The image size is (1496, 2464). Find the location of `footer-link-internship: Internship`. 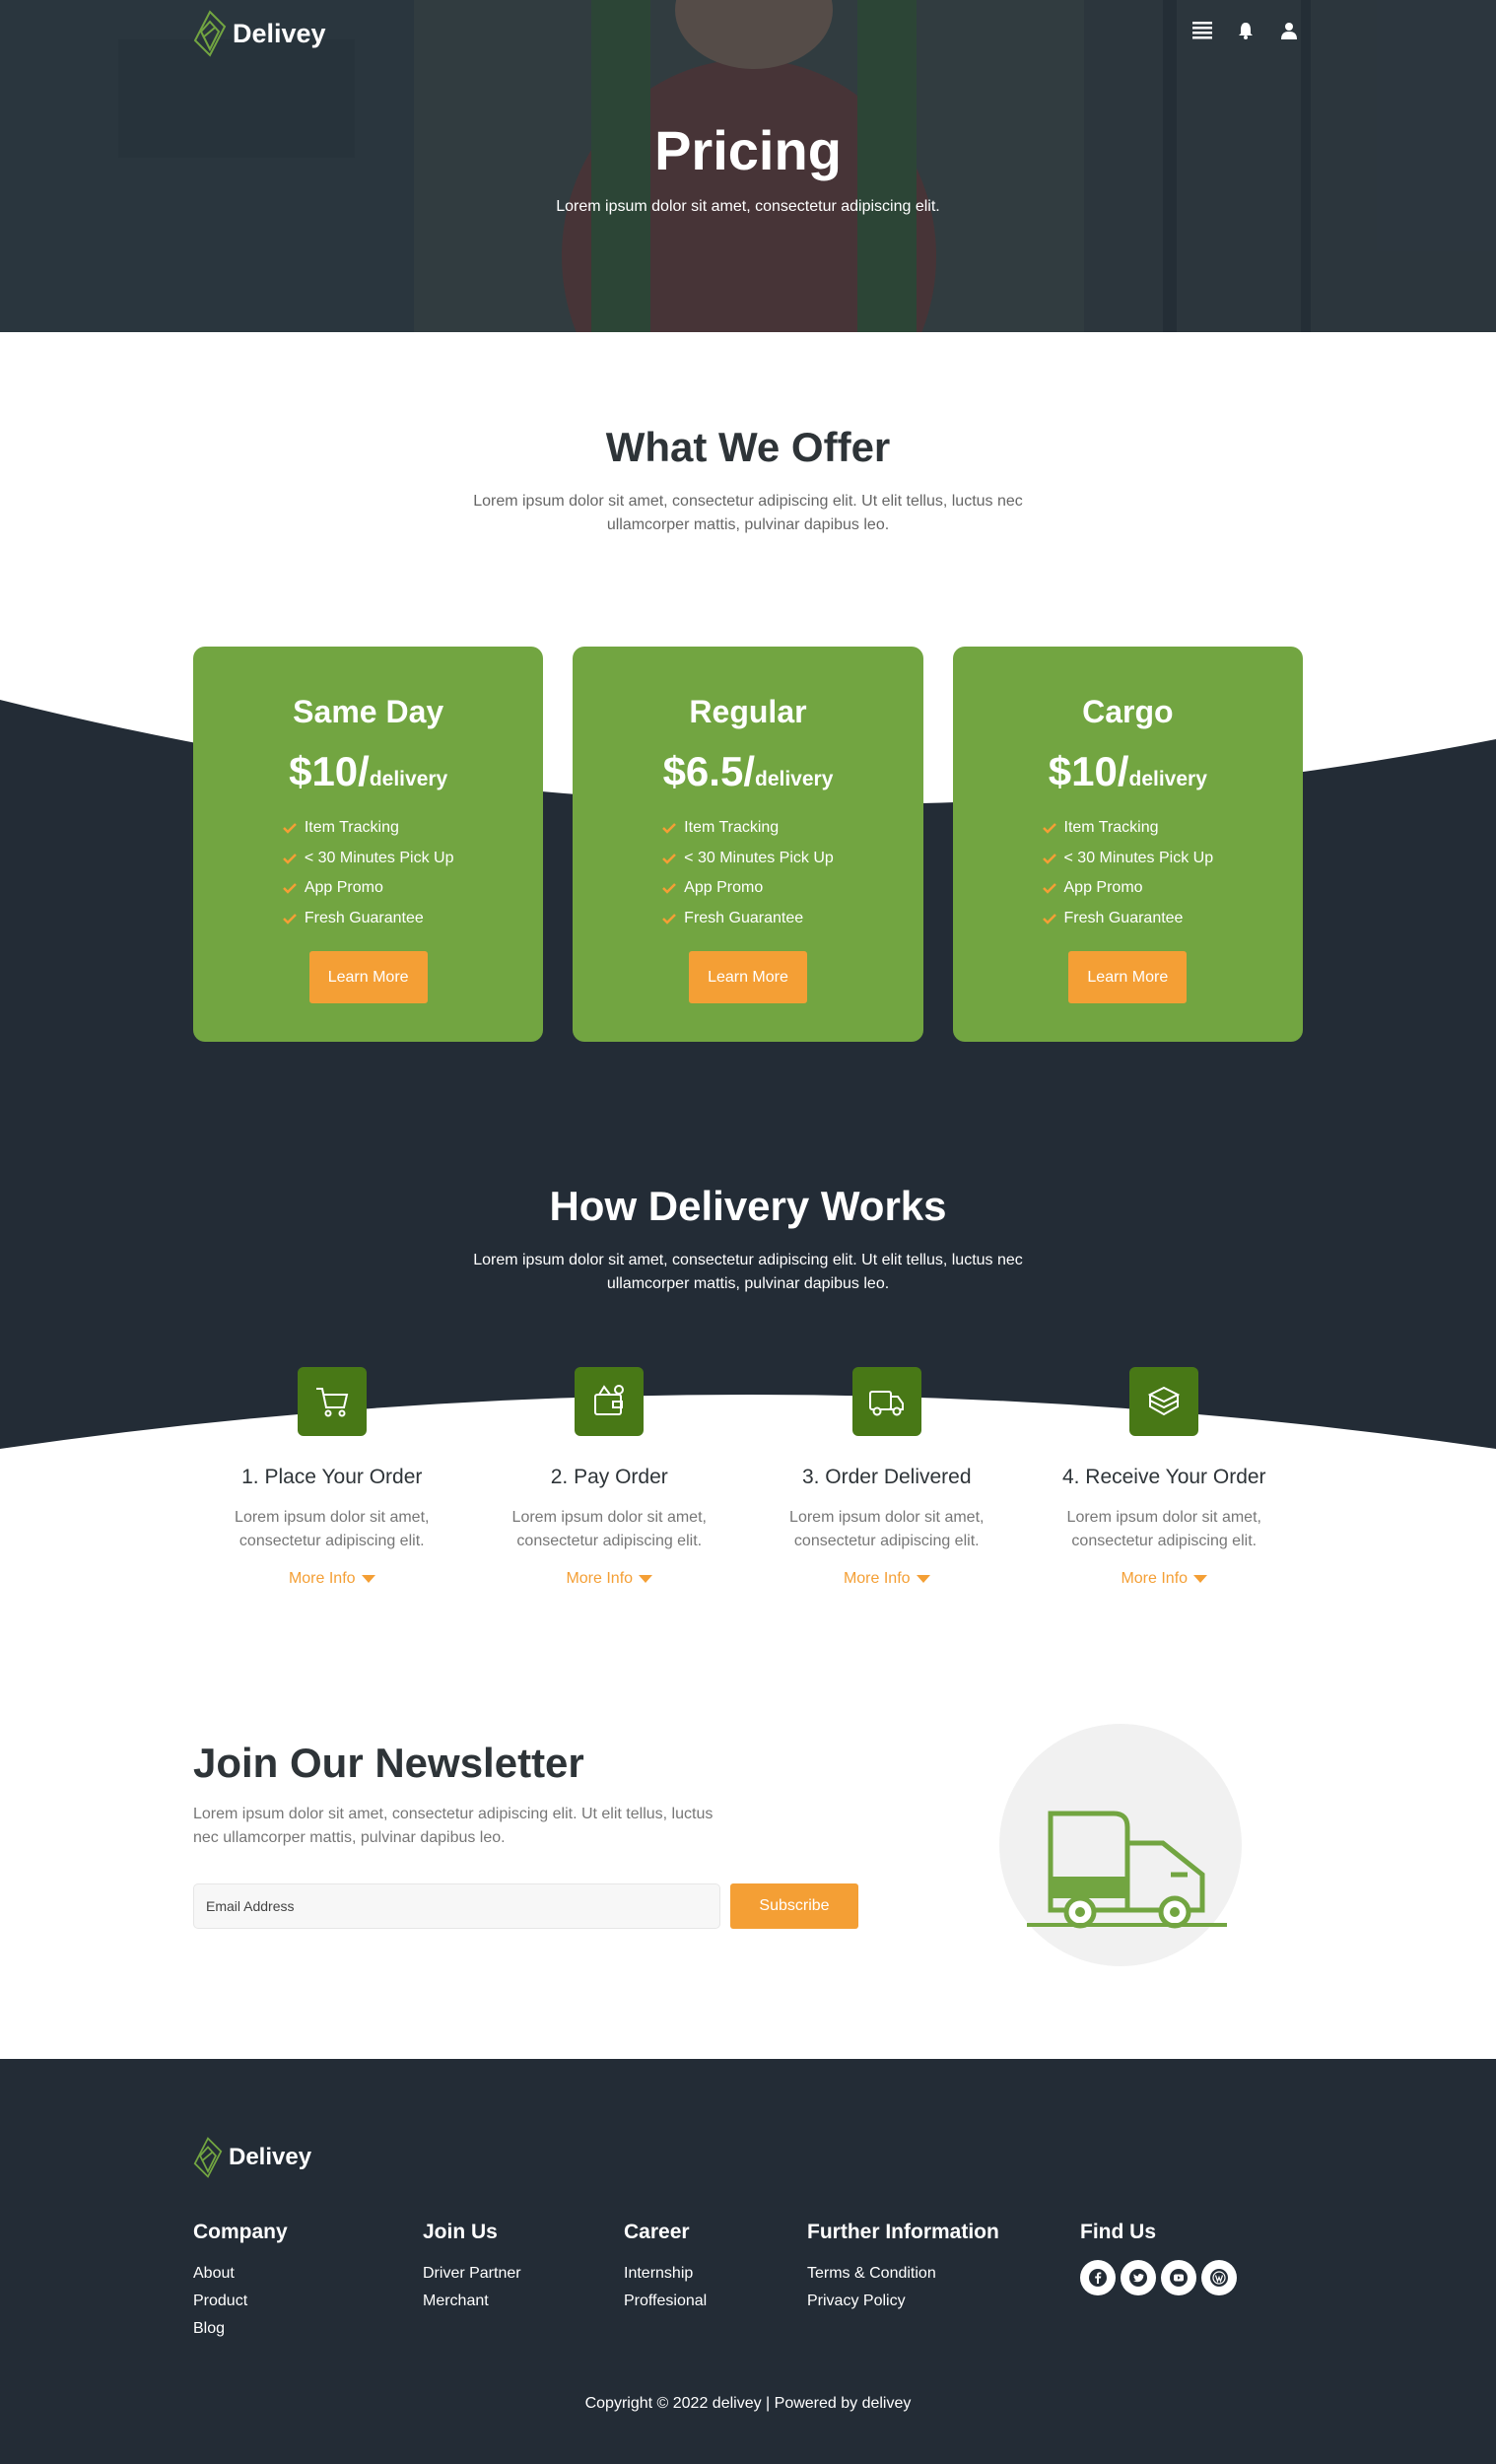

footer-link-internship: Internship is located at coordinates (665, 2274).